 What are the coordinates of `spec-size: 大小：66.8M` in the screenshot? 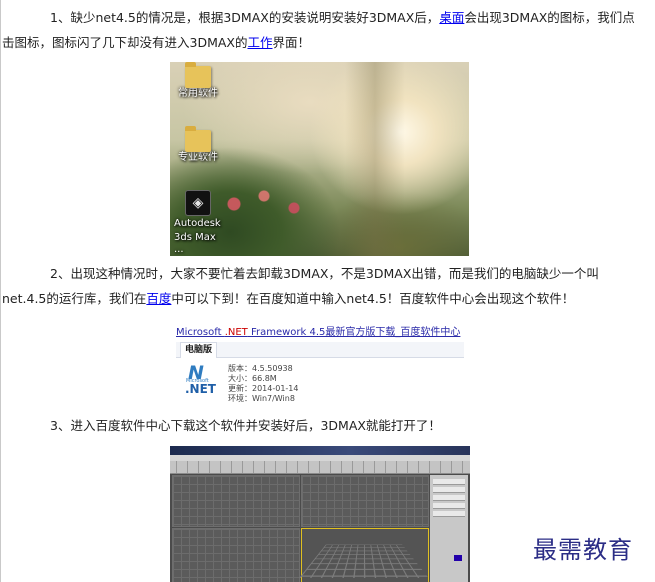 It's located at (252, 378).